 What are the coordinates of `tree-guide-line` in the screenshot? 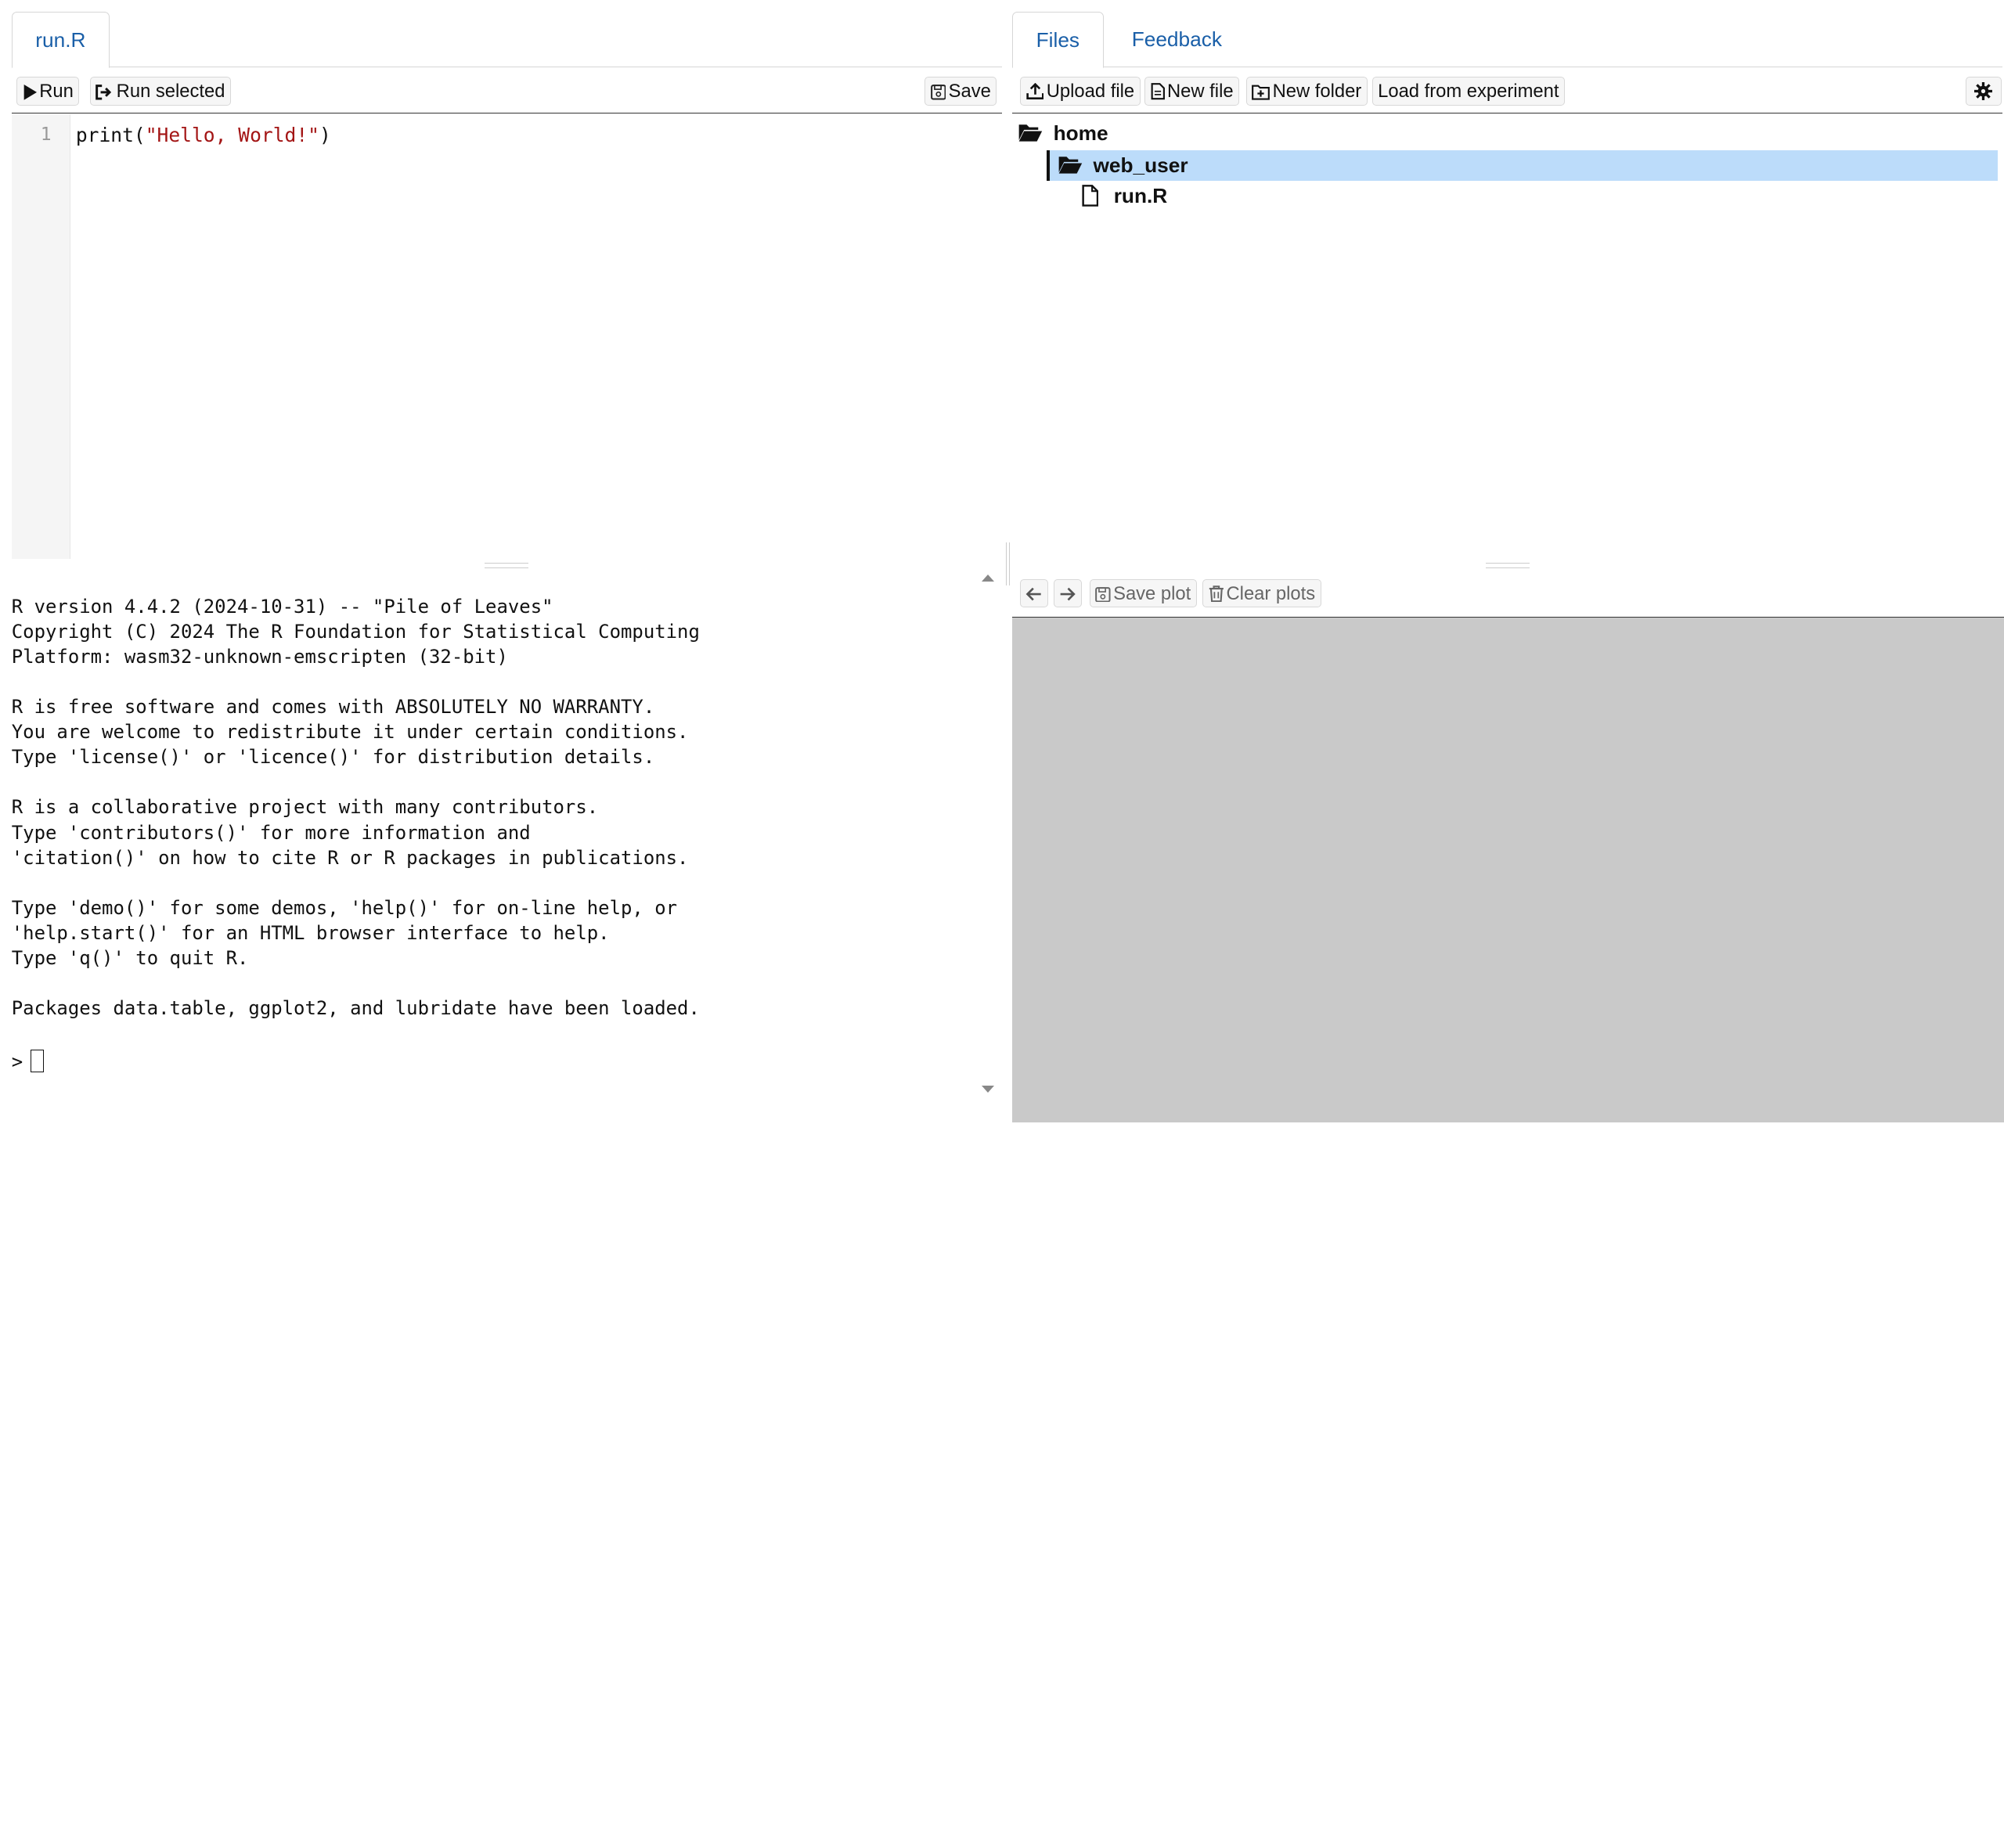 It's located at (1048, 166).